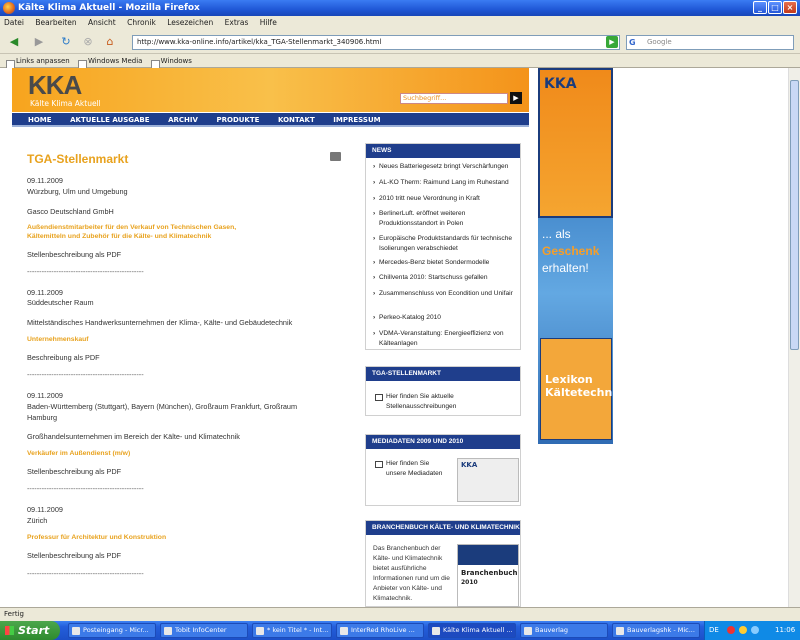 The height and width of the screenshot is (640, 800). I want to click on job-location: Süddeutscher Raum, so click(60, 302).